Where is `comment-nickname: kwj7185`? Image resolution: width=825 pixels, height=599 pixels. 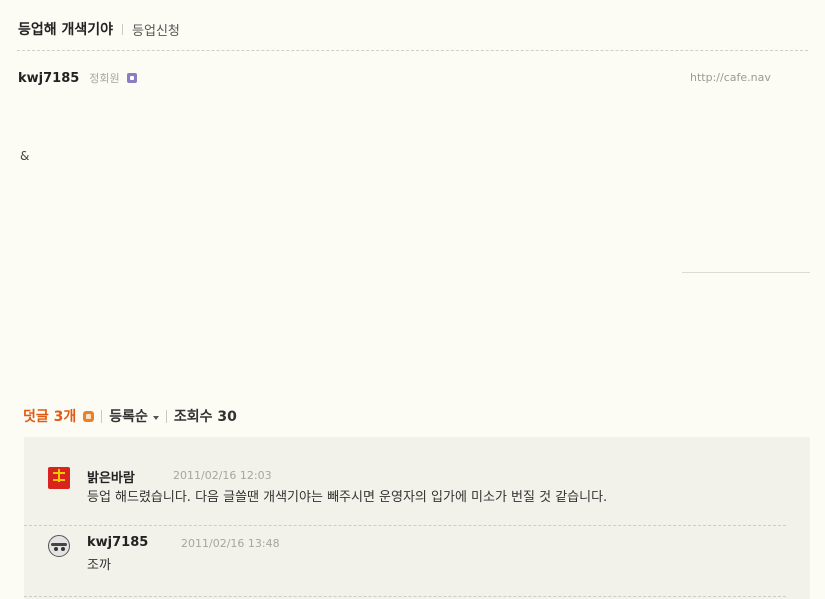
comment-nickname: kwj7185 is located at coordinates (117, 542).